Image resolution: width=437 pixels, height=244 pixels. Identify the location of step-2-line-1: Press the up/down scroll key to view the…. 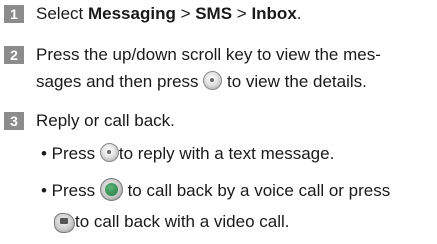
(208, 54).